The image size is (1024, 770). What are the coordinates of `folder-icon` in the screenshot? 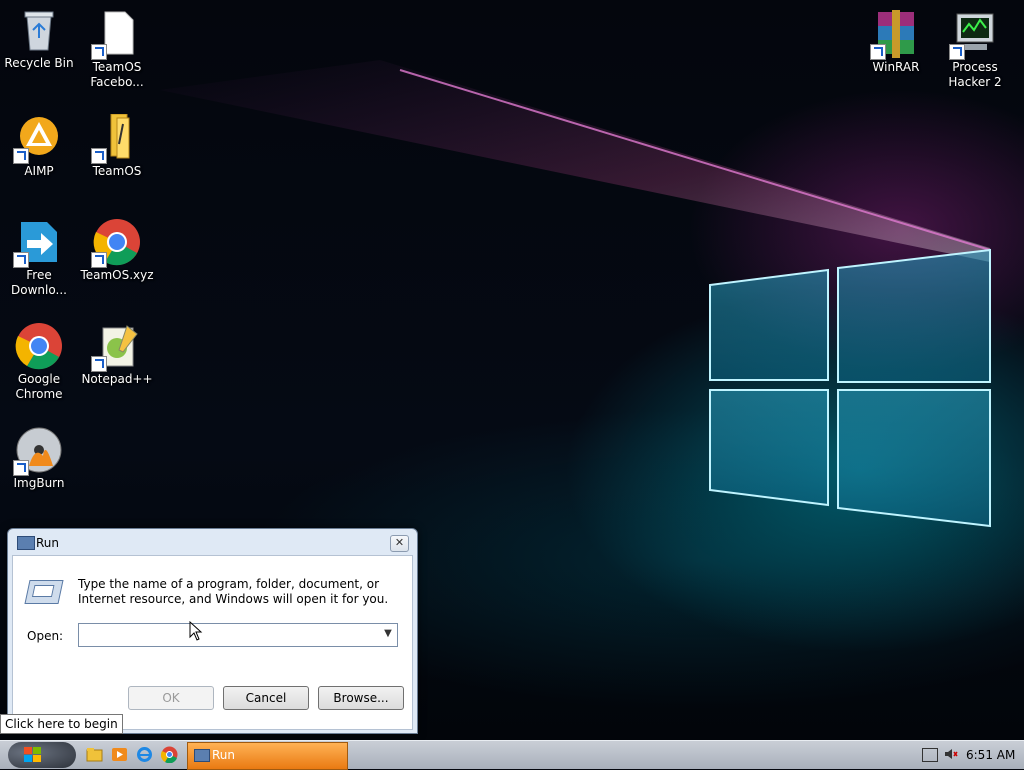 It's located at (116, 138).